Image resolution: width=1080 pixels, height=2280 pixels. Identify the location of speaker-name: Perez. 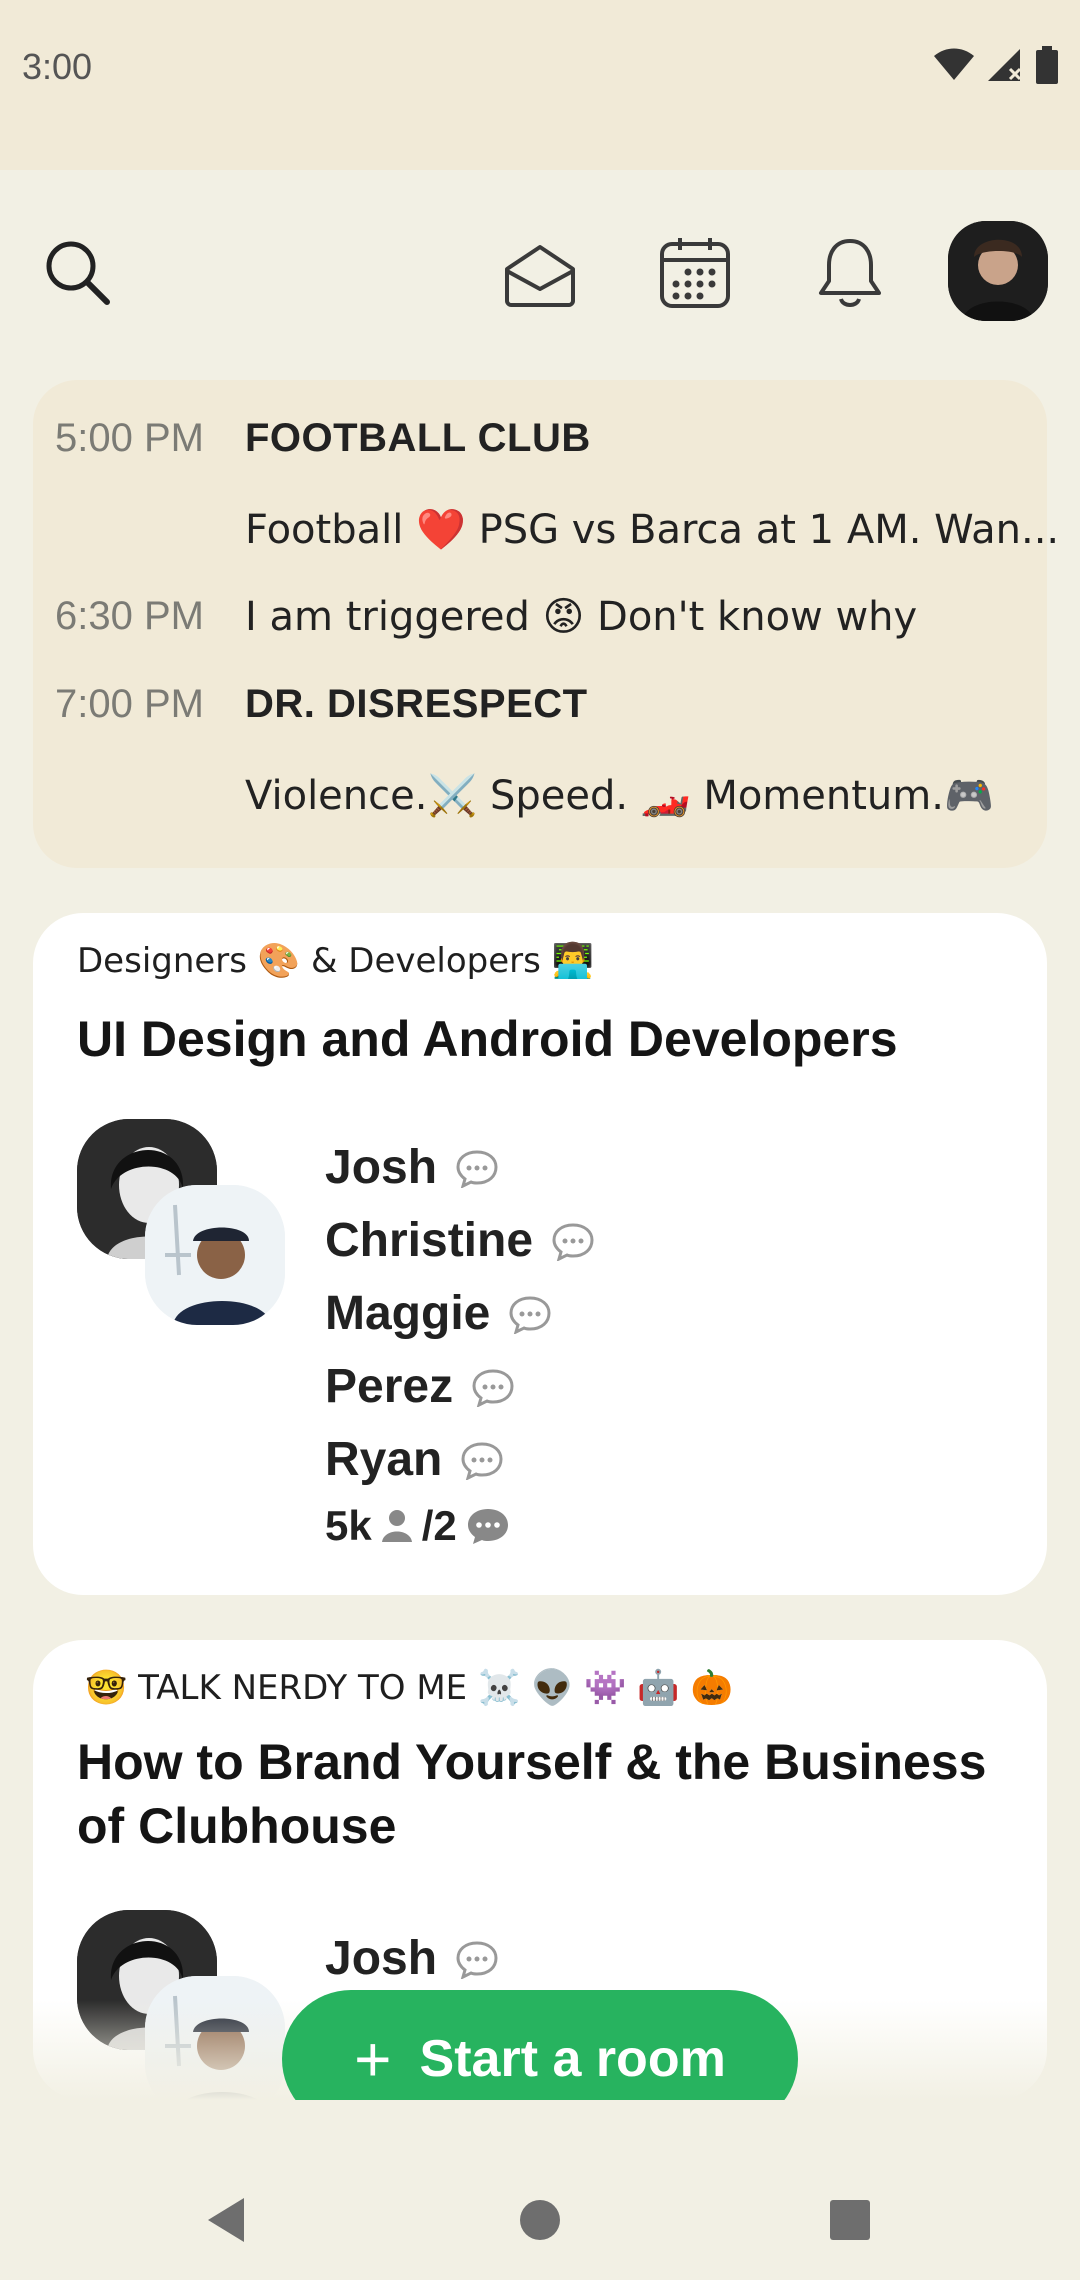
(389, 1386).